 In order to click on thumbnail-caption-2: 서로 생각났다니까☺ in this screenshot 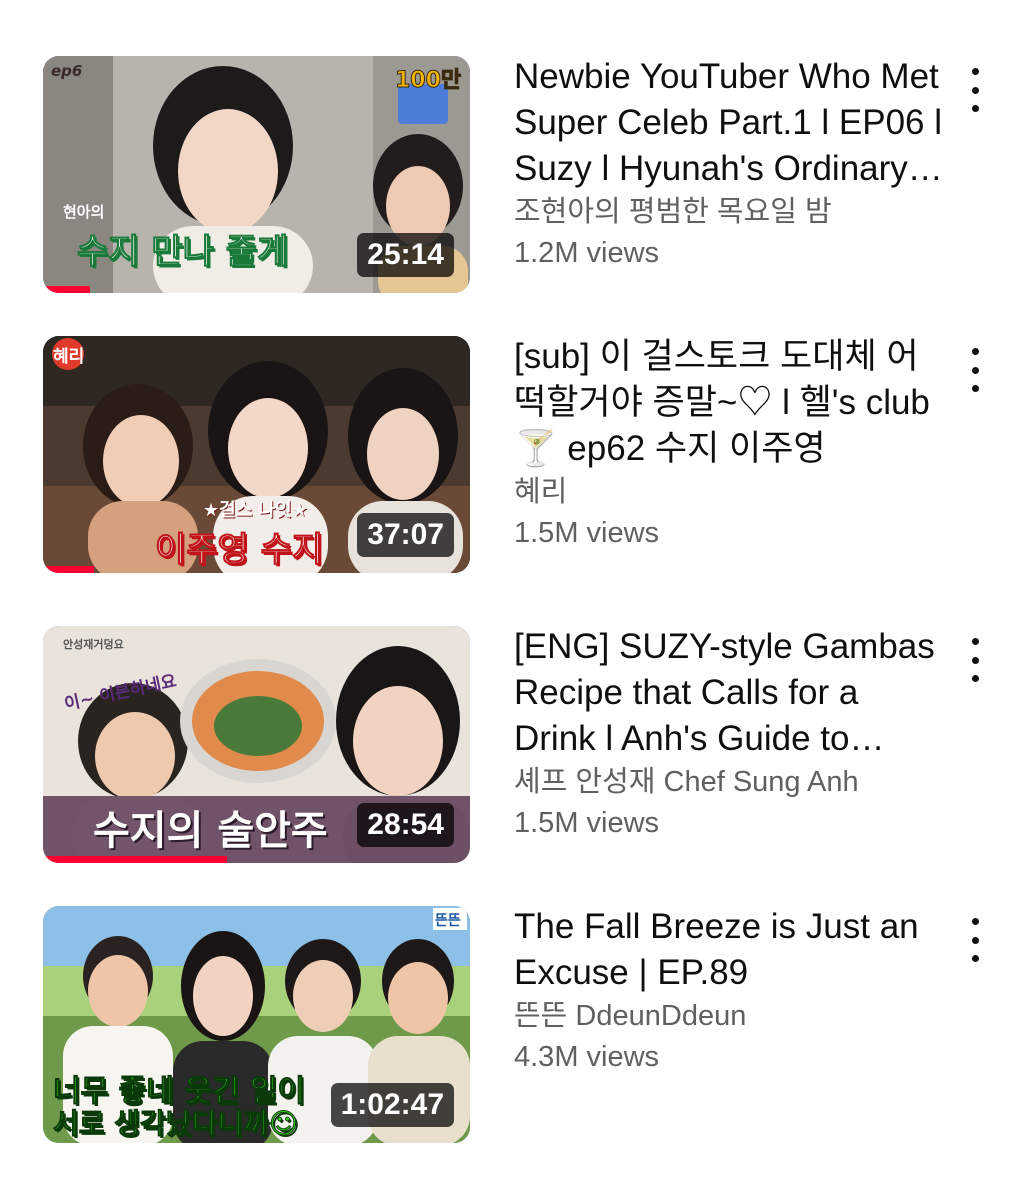, I will do `click(175, 1124)`.